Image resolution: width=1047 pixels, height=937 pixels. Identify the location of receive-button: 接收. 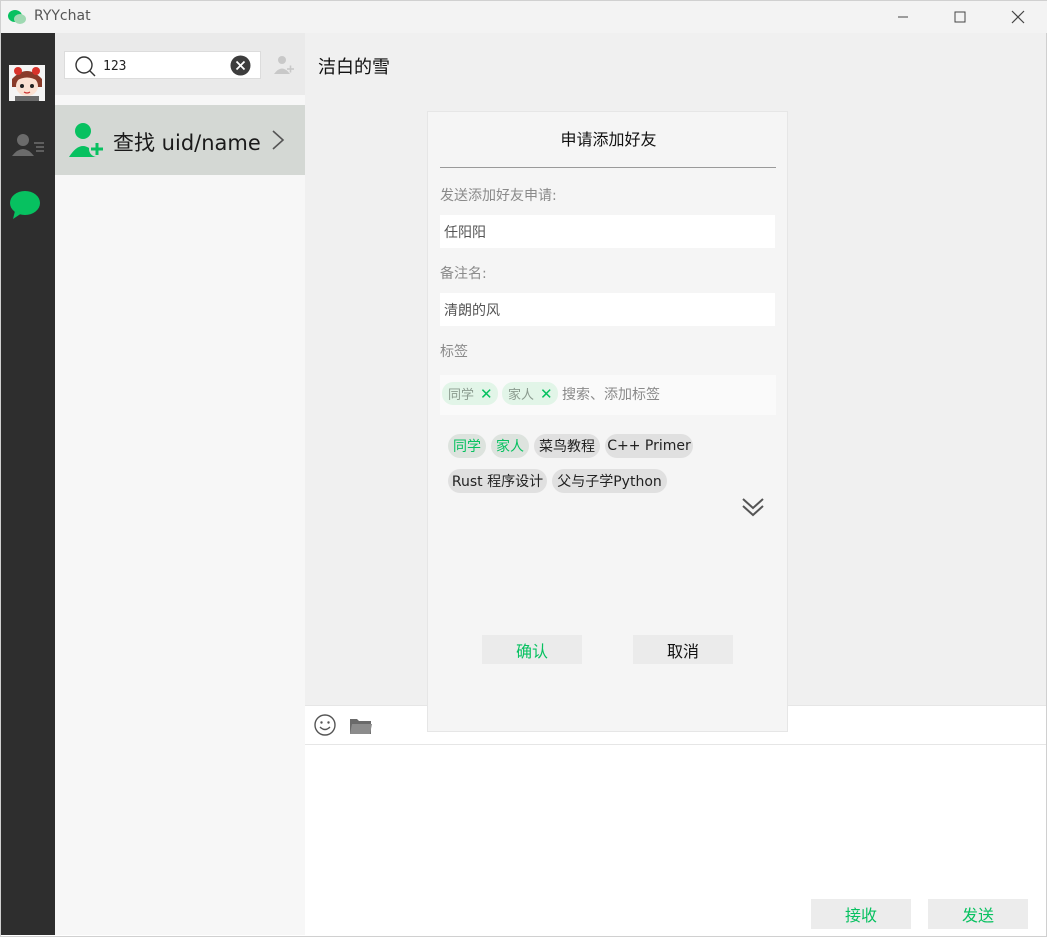
(861, 914).